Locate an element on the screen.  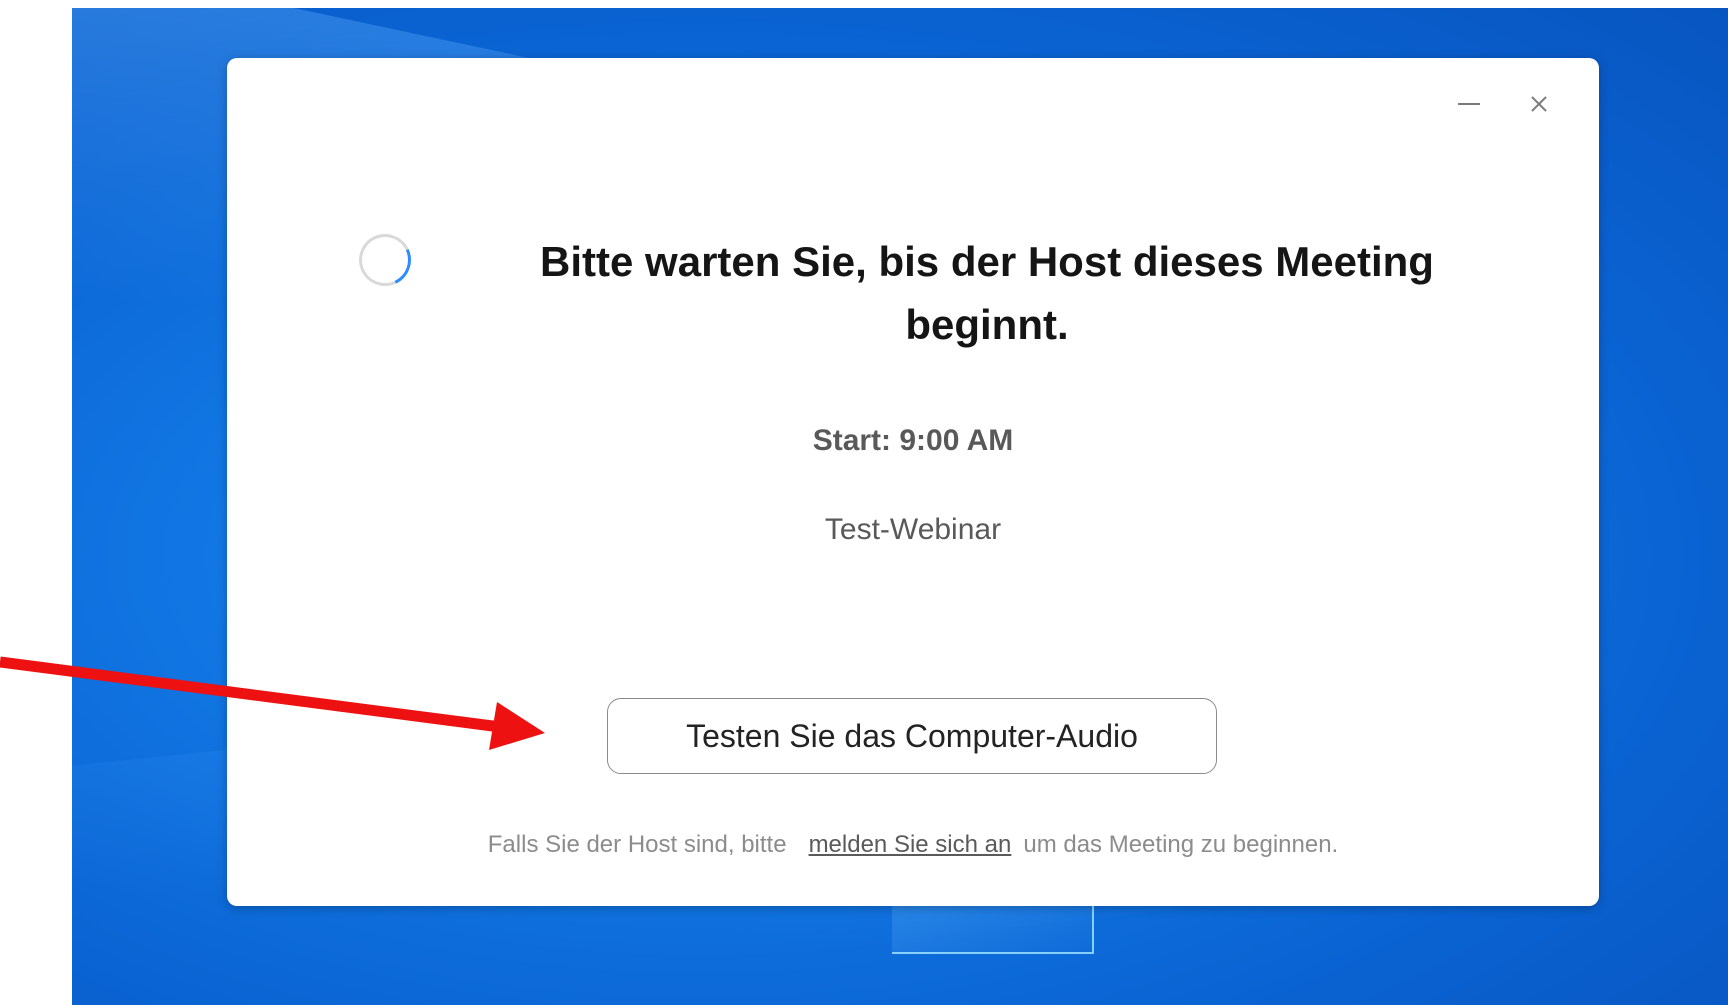
close-icon is located at coordinates (1539, 104).